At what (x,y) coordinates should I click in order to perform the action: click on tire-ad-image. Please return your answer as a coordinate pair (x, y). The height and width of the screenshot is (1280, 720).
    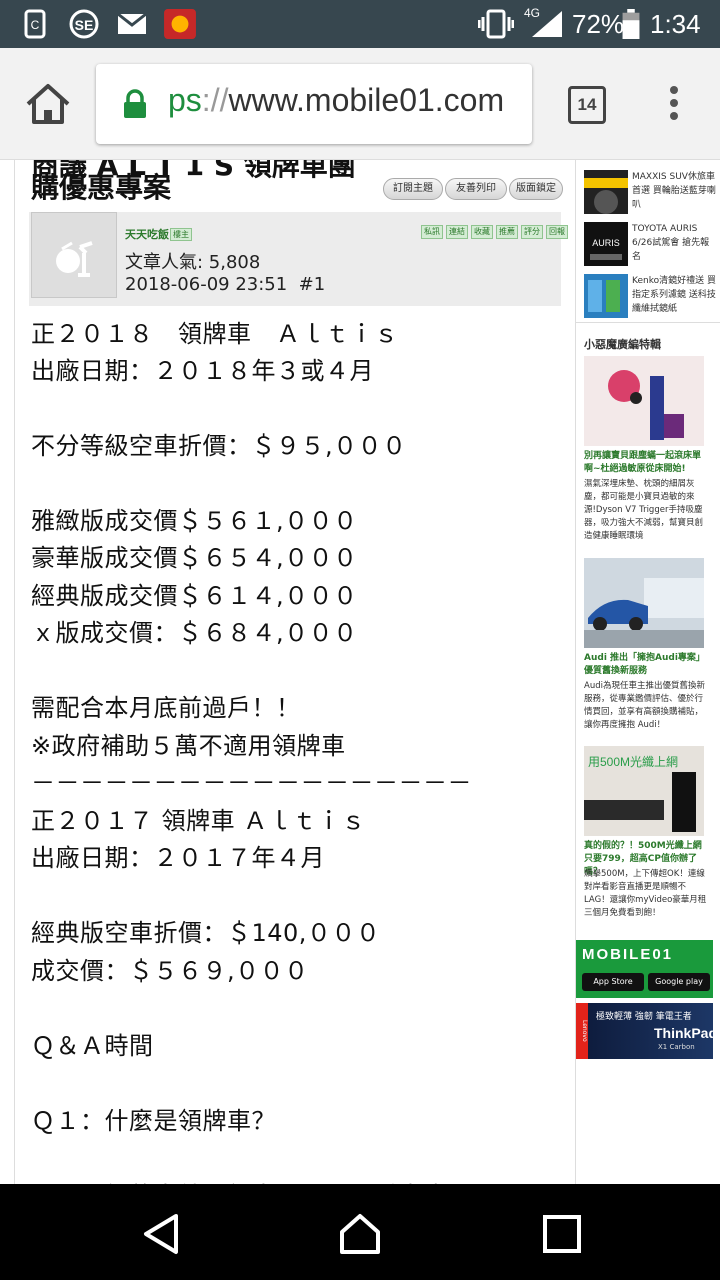
    Looking at the image, I should click on (606, 192).